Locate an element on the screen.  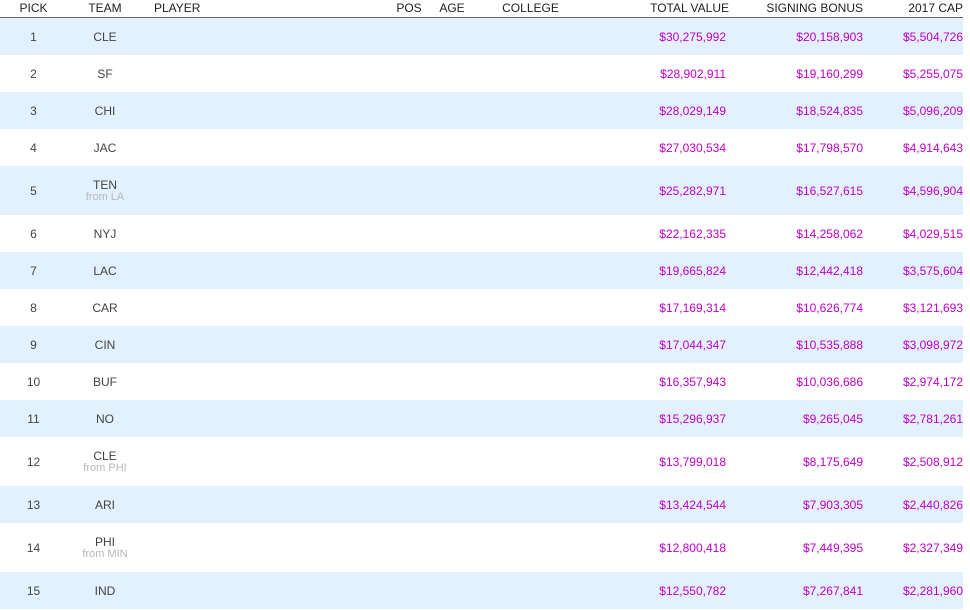
table-row: 8 CAR $17,169,314 $10,626,774 $3,121,693 is located at coordinates (481, 307).